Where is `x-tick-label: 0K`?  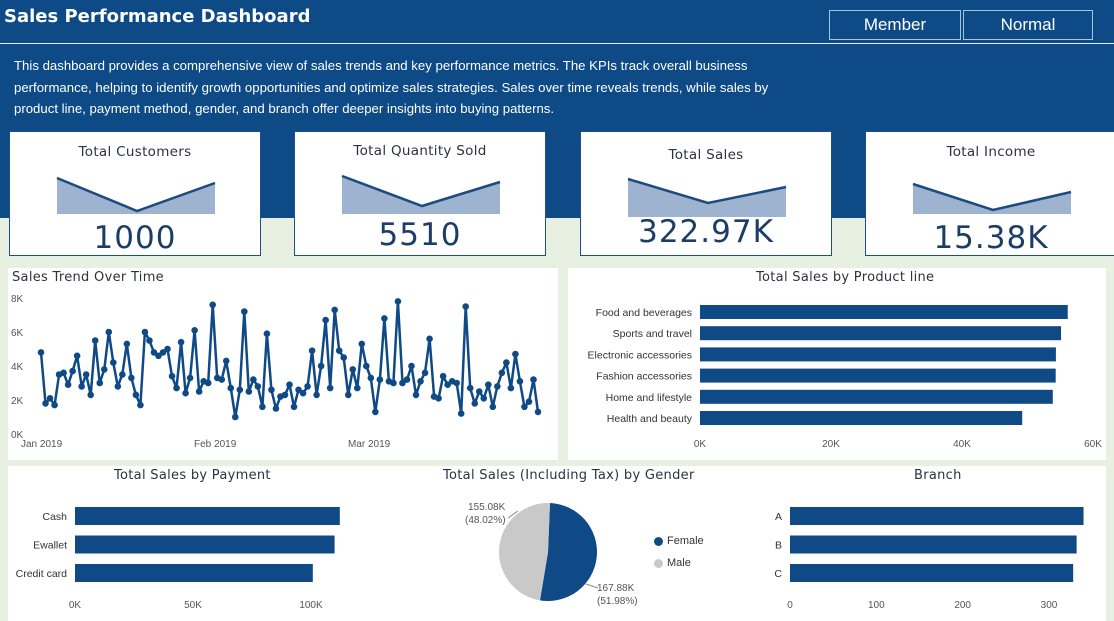
x-tick-label: 0K is located at coordinates (700, 444).